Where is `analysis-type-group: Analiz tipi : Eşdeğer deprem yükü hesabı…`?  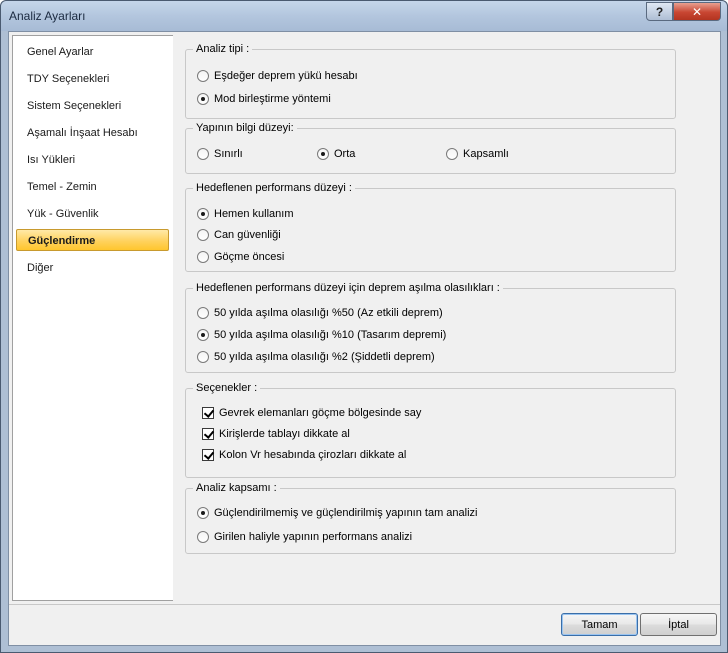 analysis-type-group: Analiz tipi : Eşdeğer deprem yükü hesabı… is located at coordinates (430, 80).